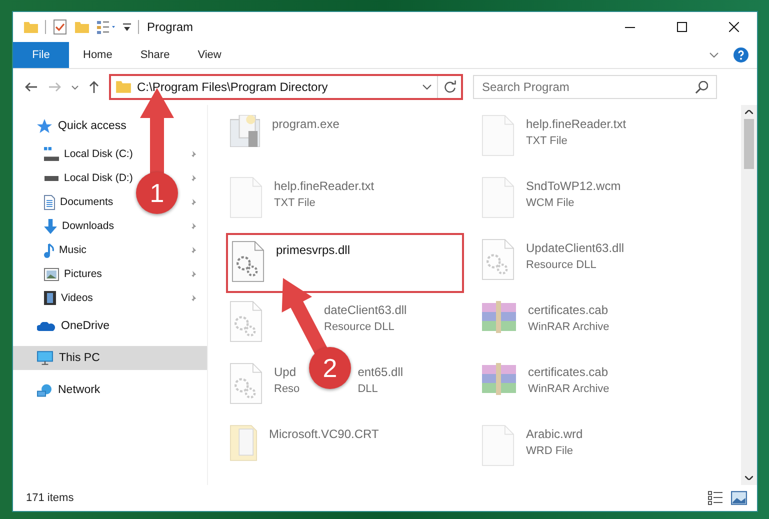 This screenshot has height=519, width=769. Describe the element at coordinates (49, 202) in the screenshot. I see `document-icon` at that location.